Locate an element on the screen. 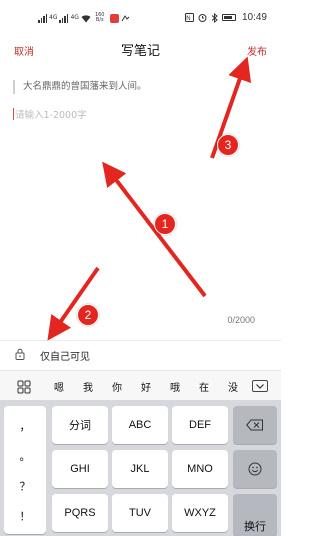  wifi-icon is located at coordinates (86, 18).